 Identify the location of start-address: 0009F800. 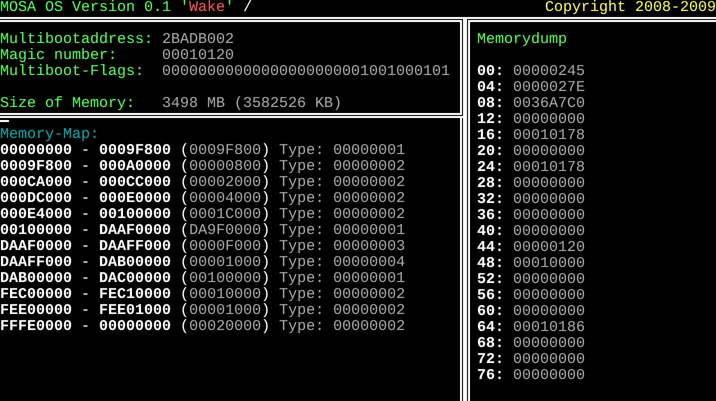
(36, 167).